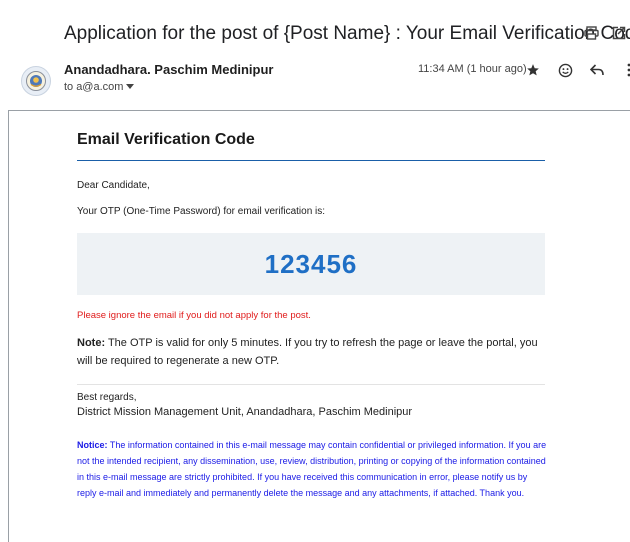  I want to click on email-timestamp: 11:34 AM (1 hour ago), so click(472, 69).